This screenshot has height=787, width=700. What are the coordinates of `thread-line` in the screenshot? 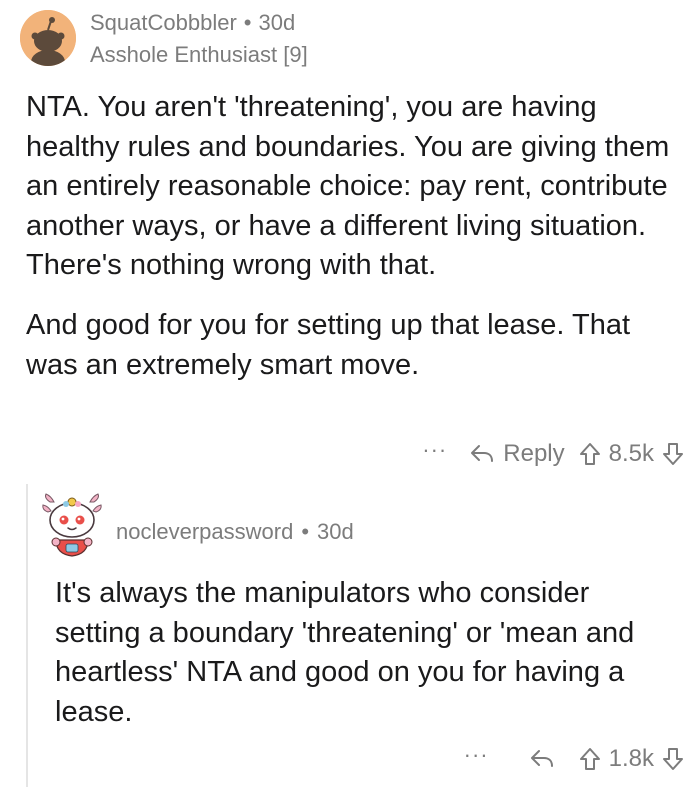 It's located at (27, 635).